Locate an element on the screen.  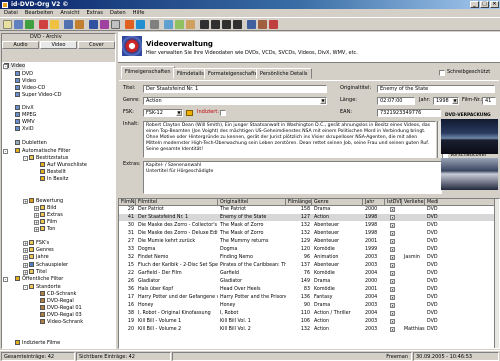
tree-item: Indizierte Filme is located at coordinates (37, 343).